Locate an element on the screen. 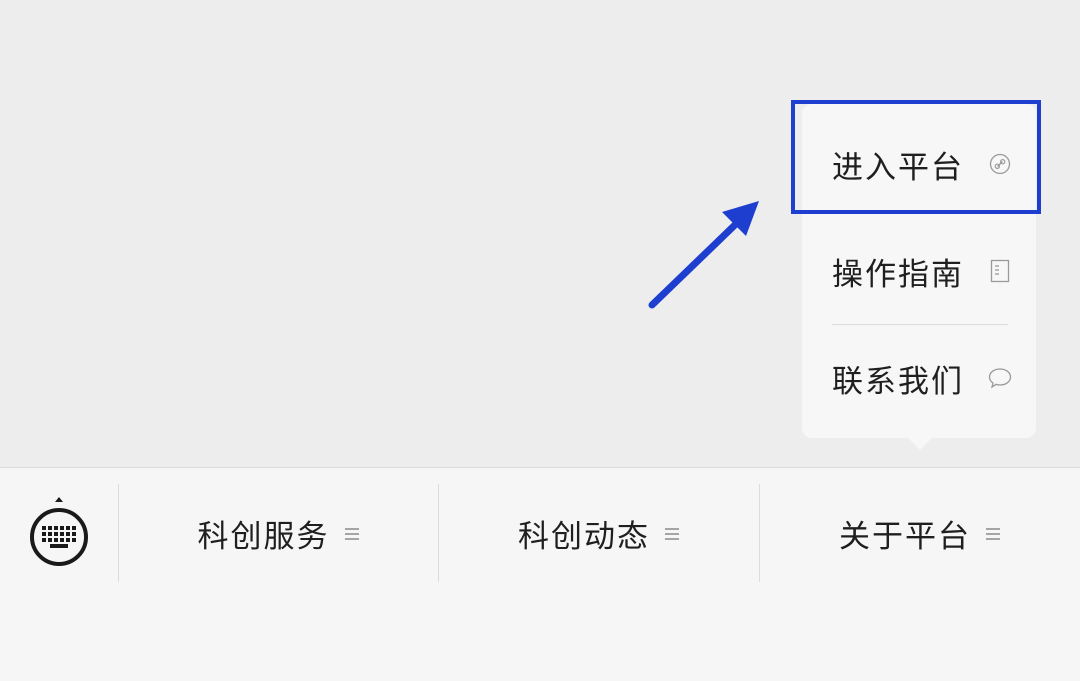  keyboard-toggle-button is located at coordinates (59, 531).